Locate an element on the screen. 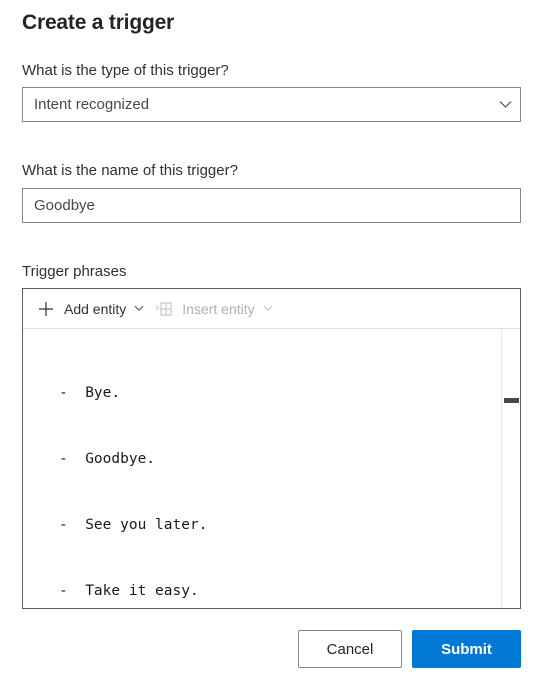  list-item: - Goodbye. is located at coordinates (107, 459).